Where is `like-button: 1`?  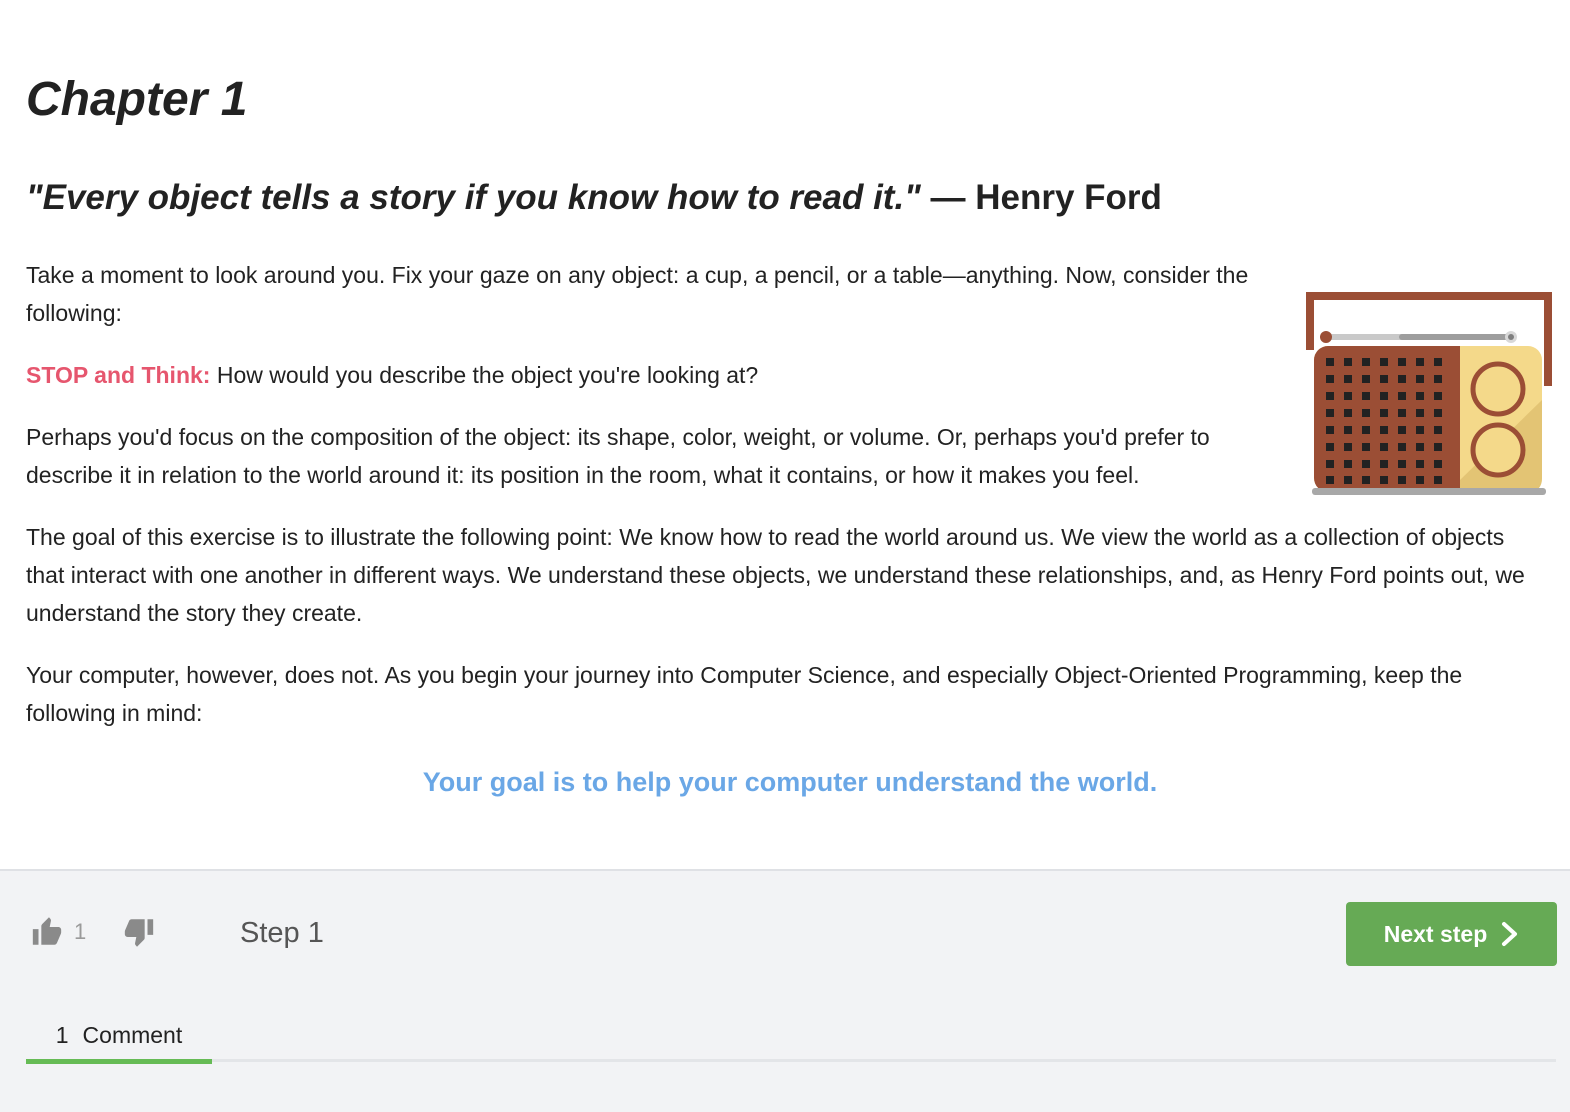
like-button: 1 is located at coordinates (58, 932).